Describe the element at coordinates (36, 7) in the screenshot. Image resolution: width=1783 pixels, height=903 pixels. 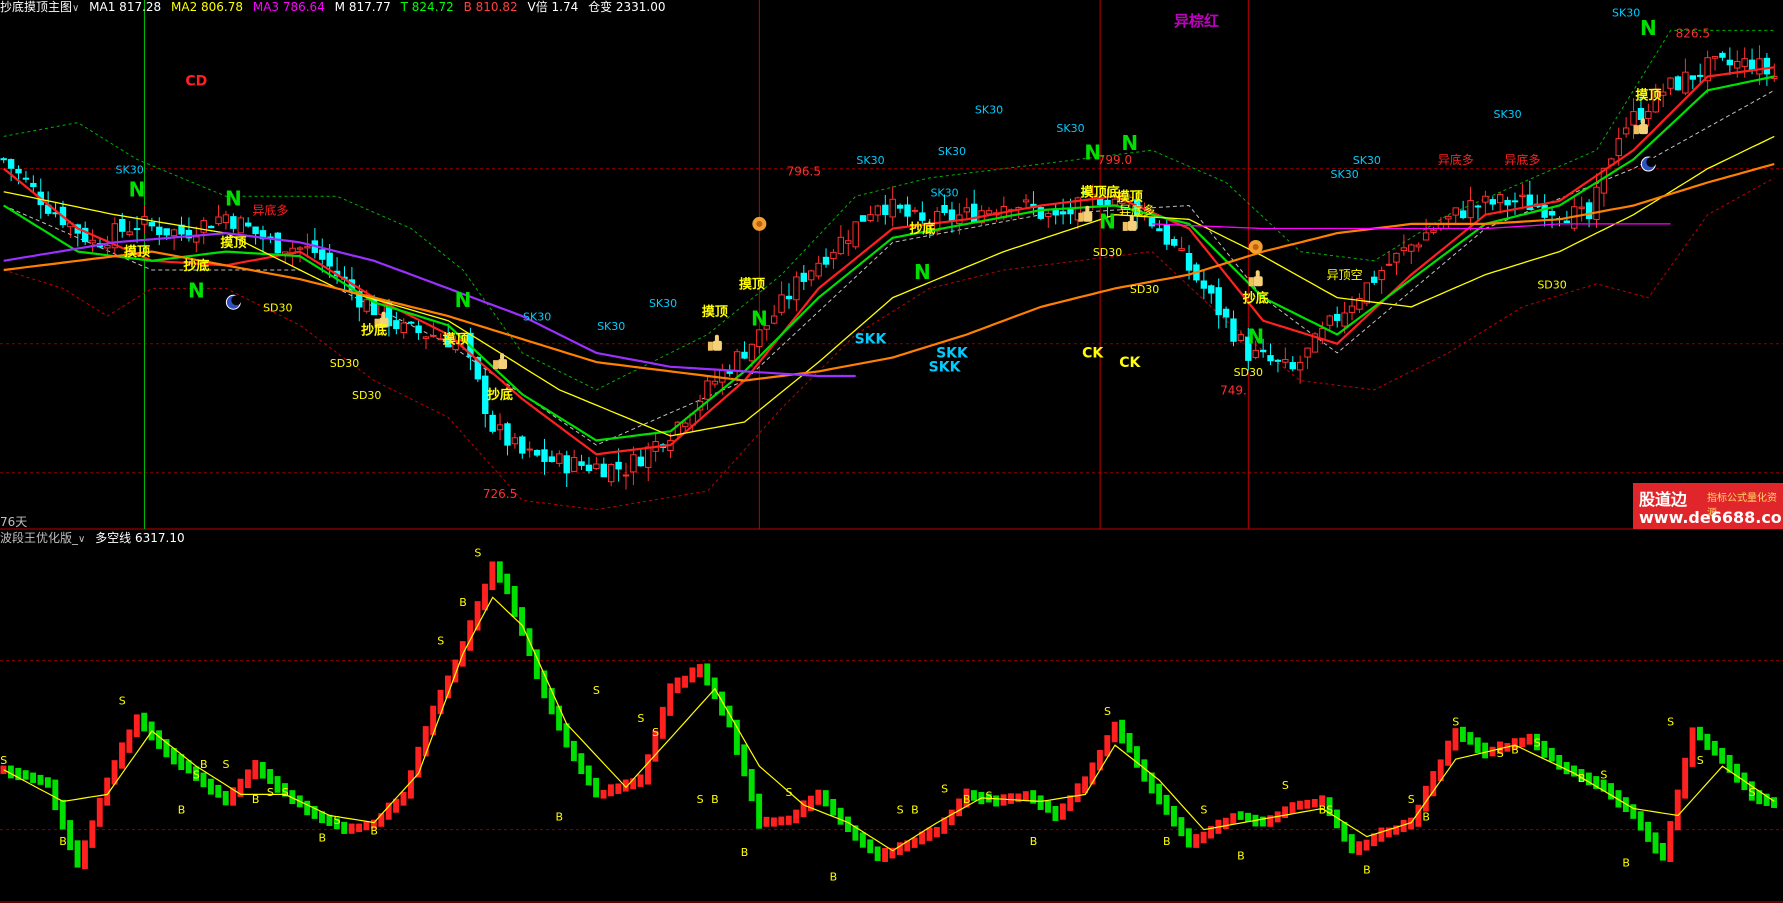
I see `indicator-title: 抄底摸顶主图` at that location.